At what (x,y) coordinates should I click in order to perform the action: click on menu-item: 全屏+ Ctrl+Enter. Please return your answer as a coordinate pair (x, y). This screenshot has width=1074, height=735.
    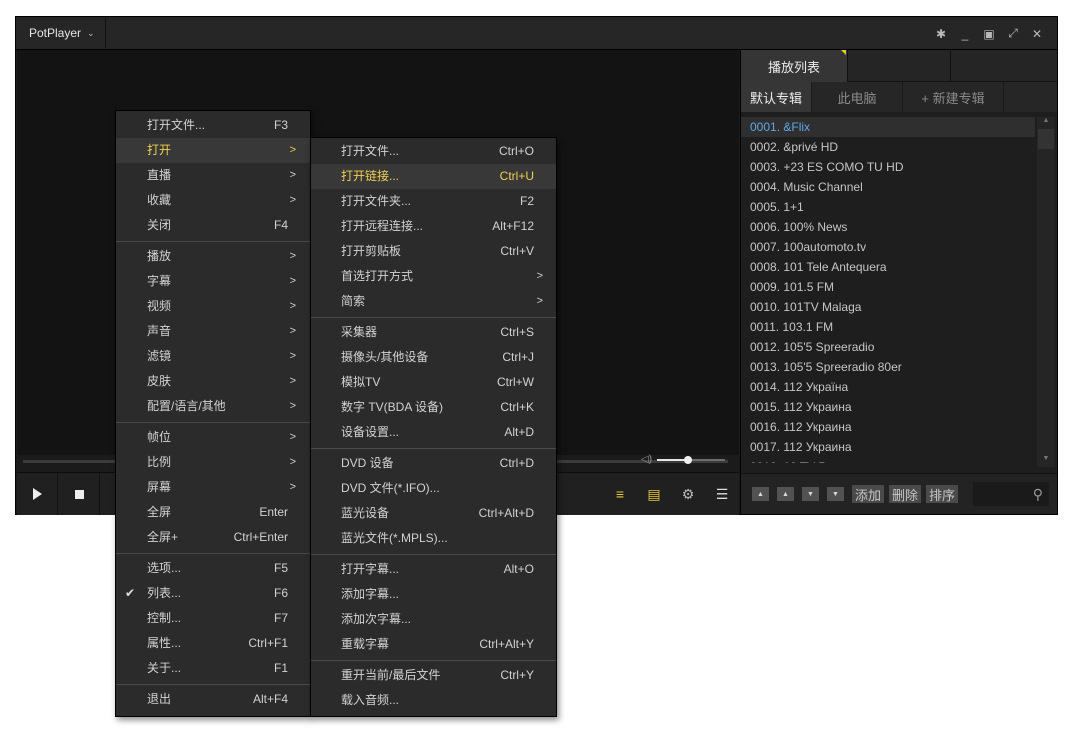
    Looking at the image, I should click on (213, 537).